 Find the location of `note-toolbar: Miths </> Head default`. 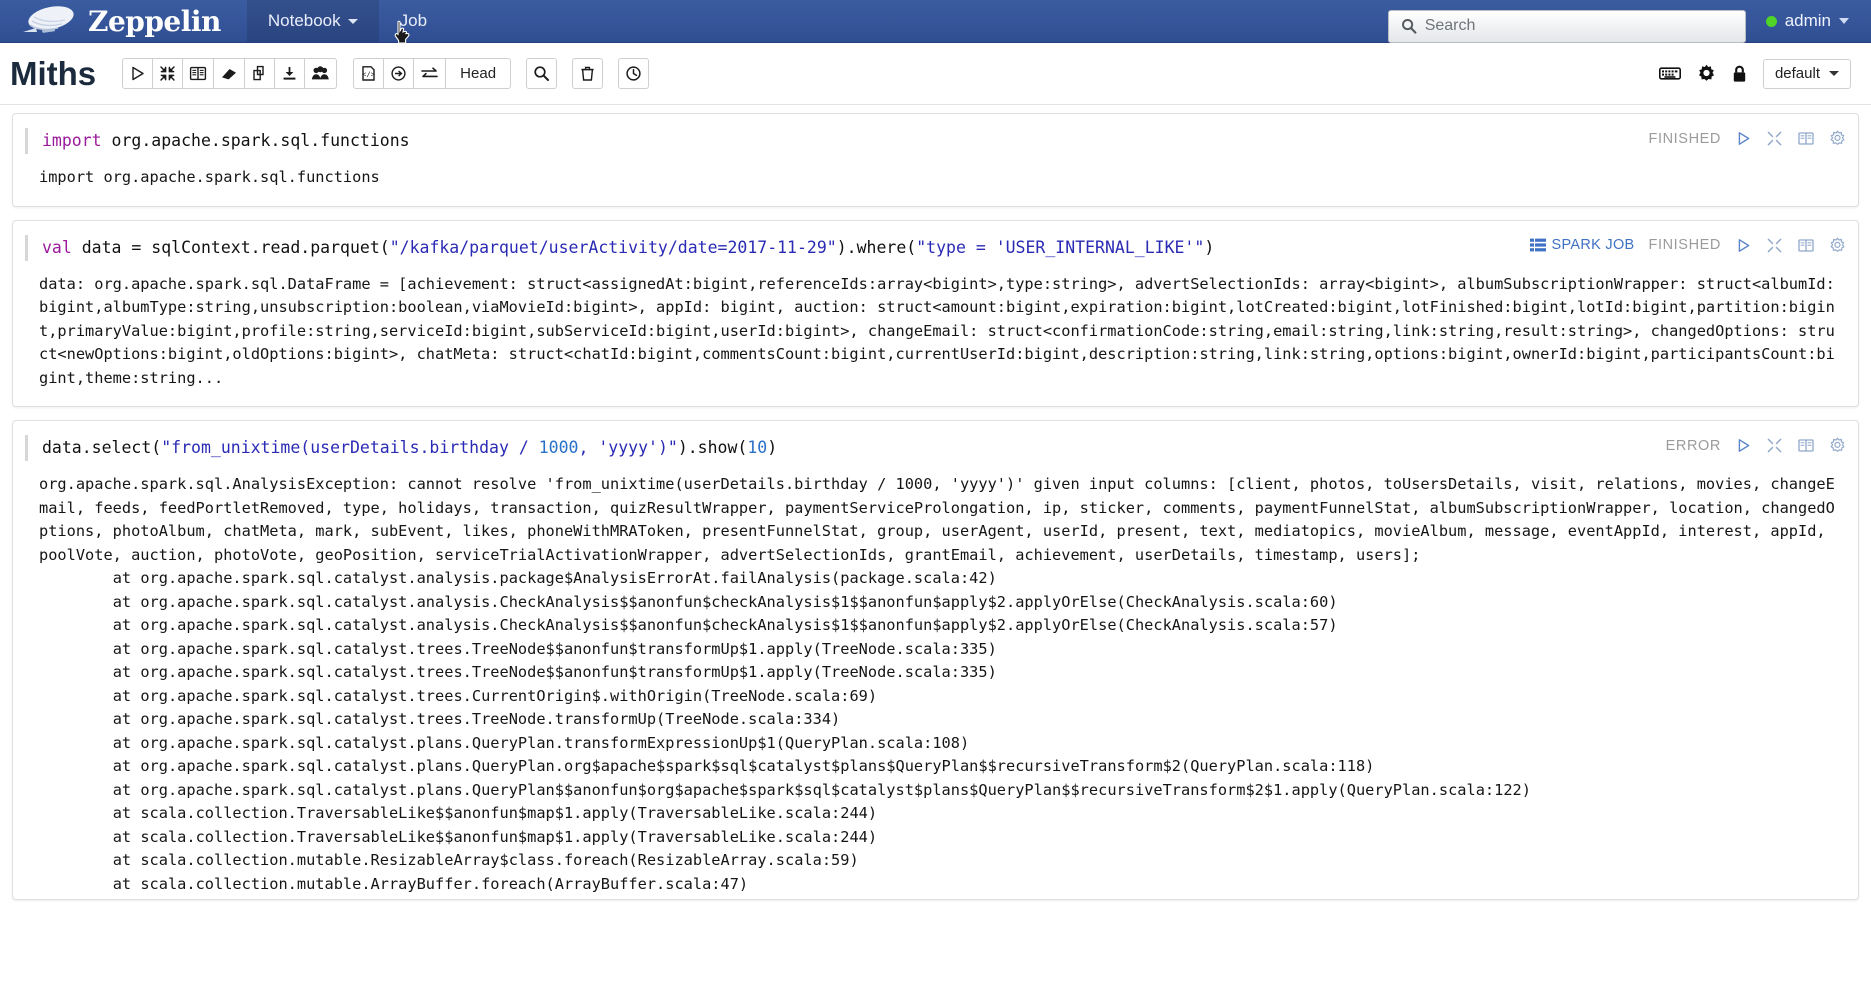

note-toolbar: Miths </> Head default is located at coordinates (935, 74).